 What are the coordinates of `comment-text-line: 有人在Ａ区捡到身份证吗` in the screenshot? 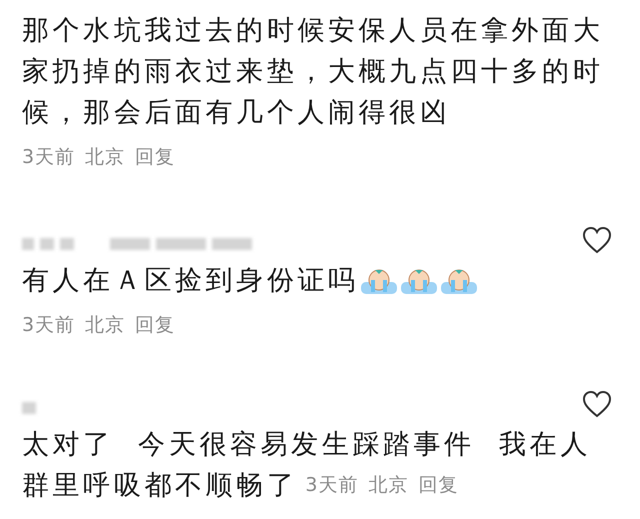 It's located at (190, 281).